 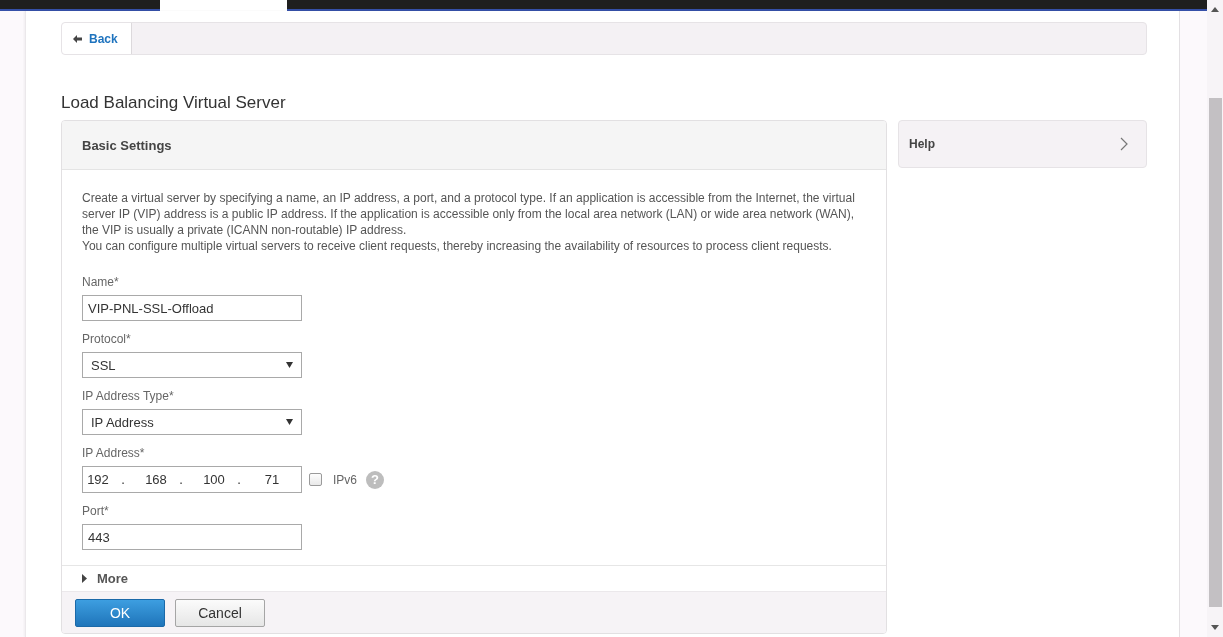 I want to click on more-label: More, so click(x=113, y=578).